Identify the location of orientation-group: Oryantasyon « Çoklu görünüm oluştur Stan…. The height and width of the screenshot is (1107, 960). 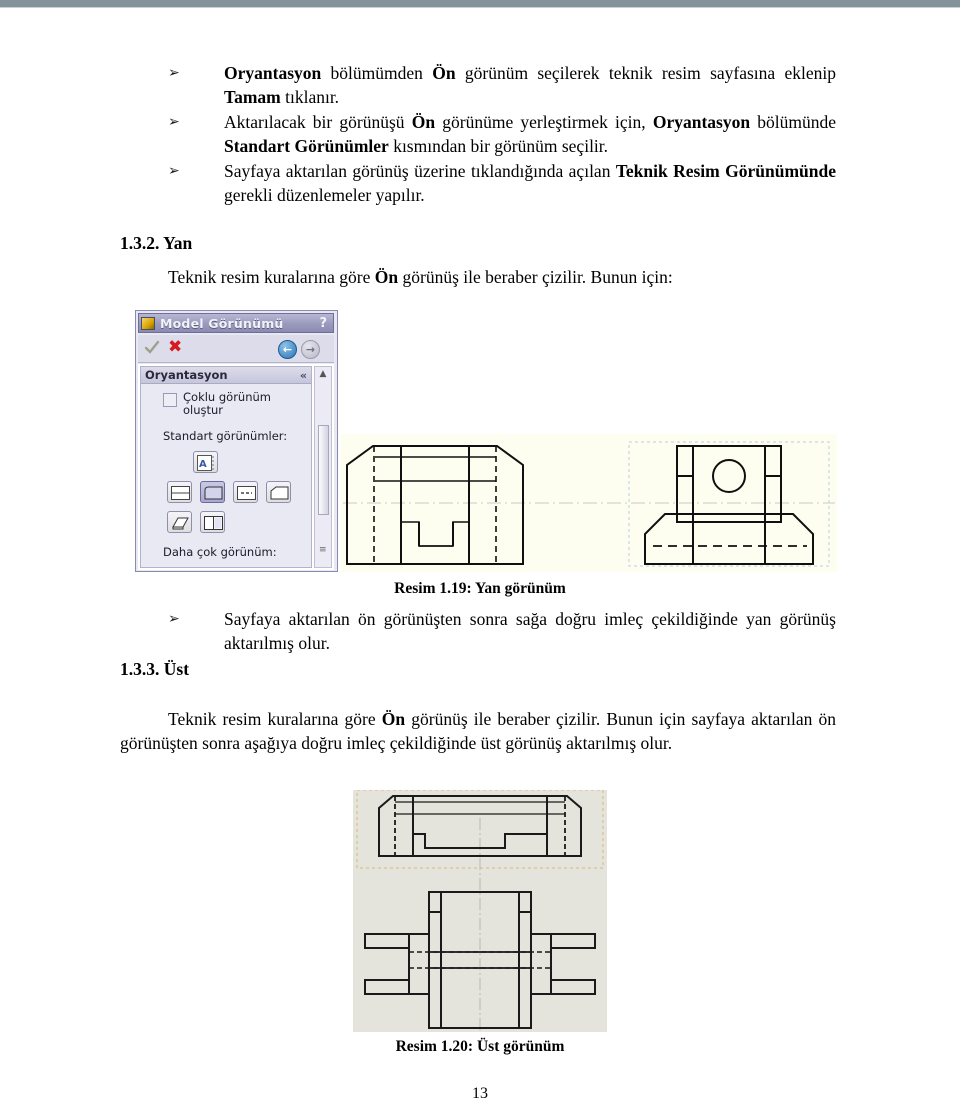
(226, 467).